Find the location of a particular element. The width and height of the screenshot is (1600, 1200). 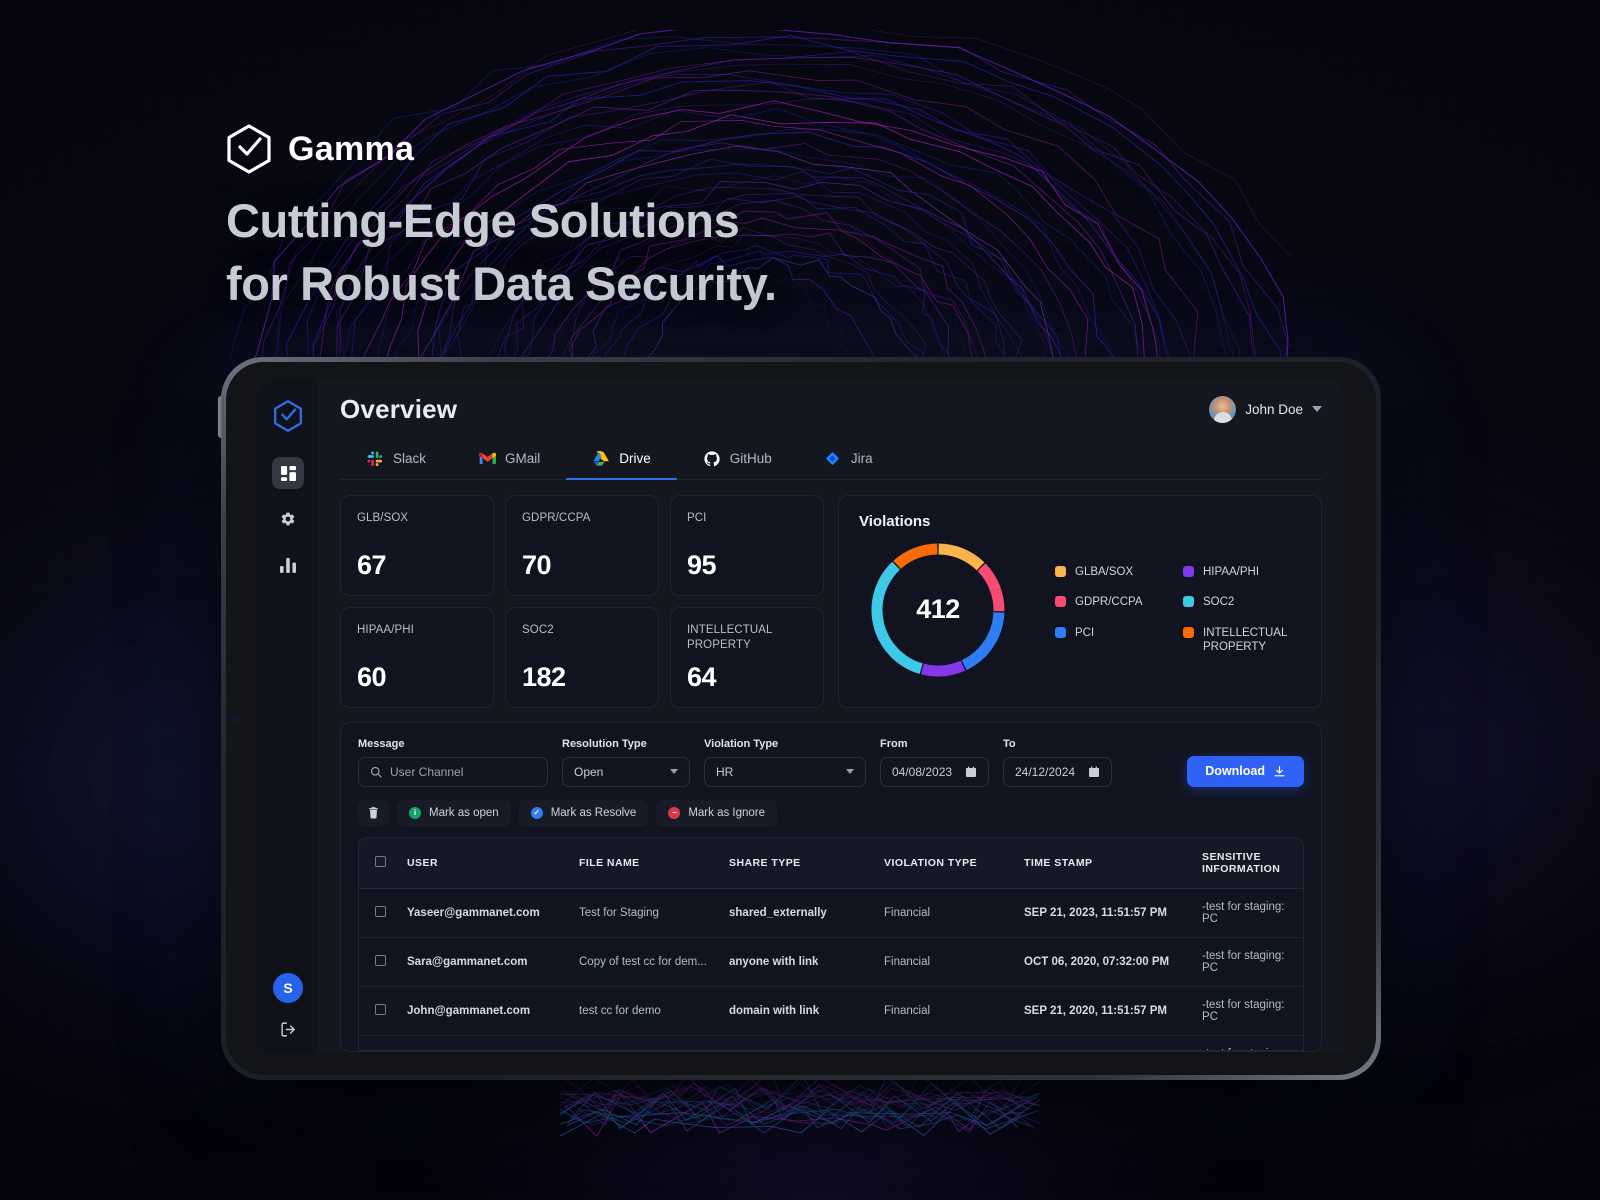

mark-as-resolve-button: ✓ Mark as Resolve is located at coordinates (583, 812).